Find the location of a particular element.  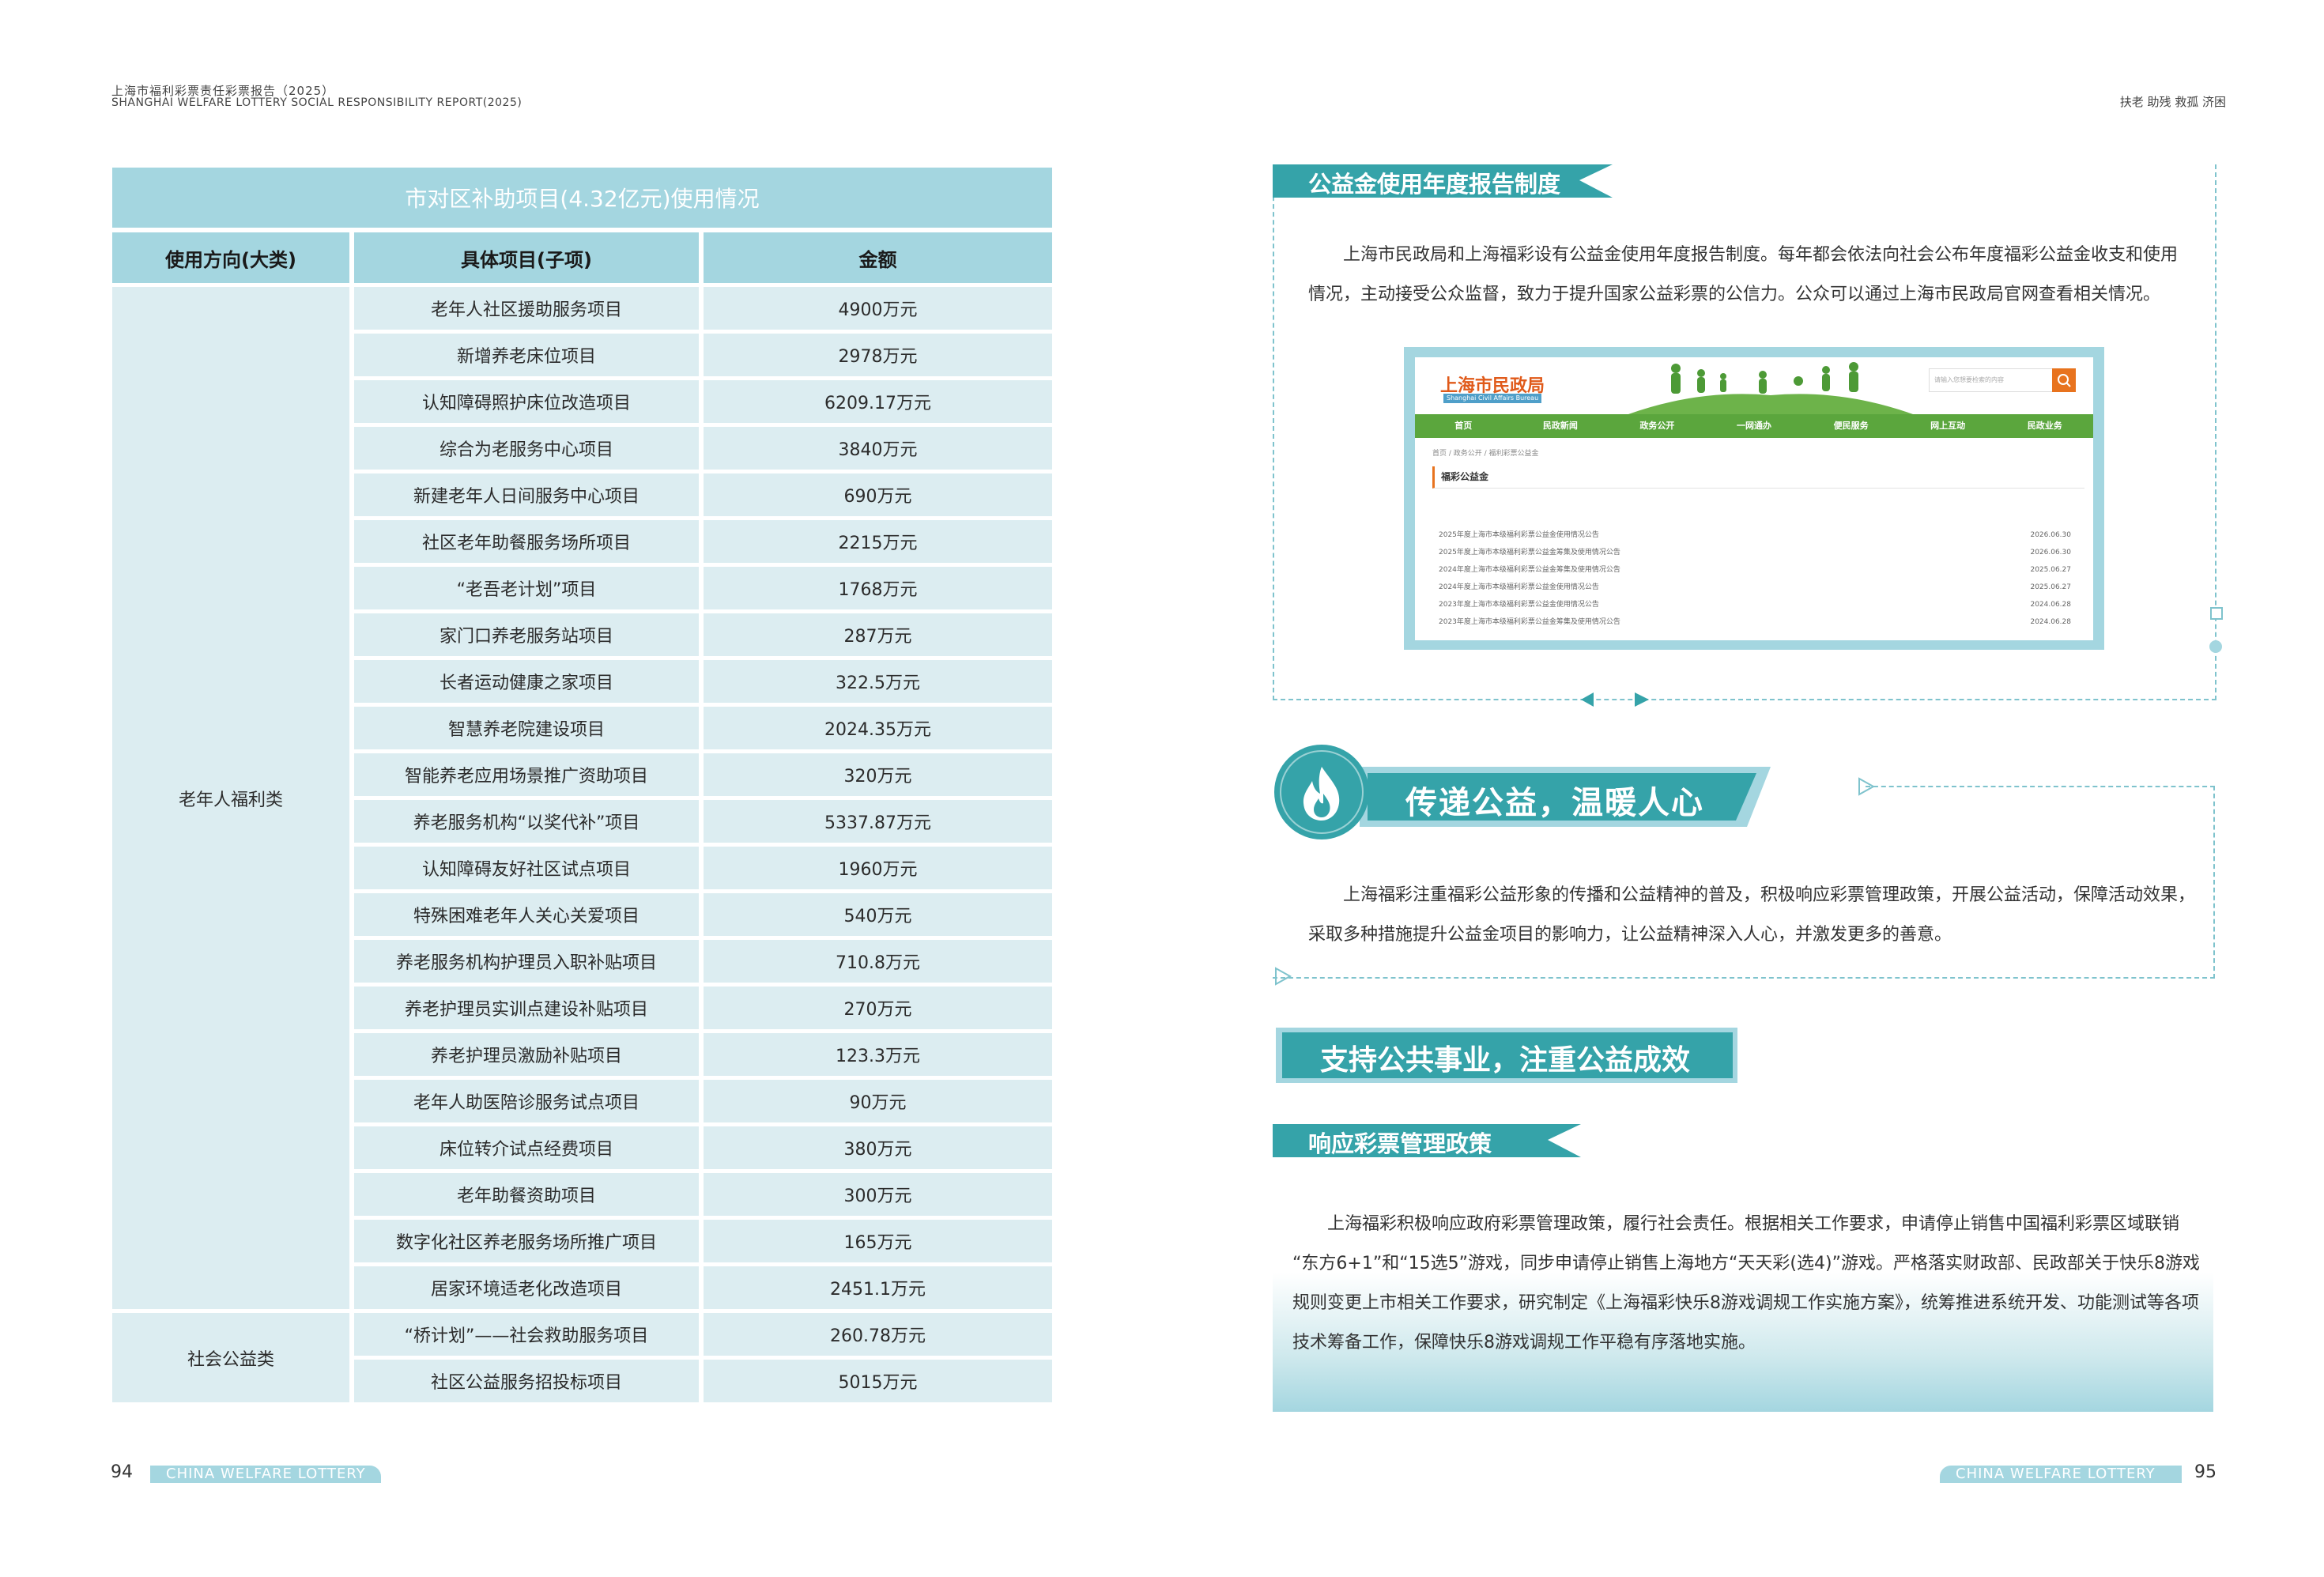

website-notice-item: 2024年度上海市本级福利彩票公益金筹集及使用情况公告 2025.06.27 is located at coordinates (1755, 570).